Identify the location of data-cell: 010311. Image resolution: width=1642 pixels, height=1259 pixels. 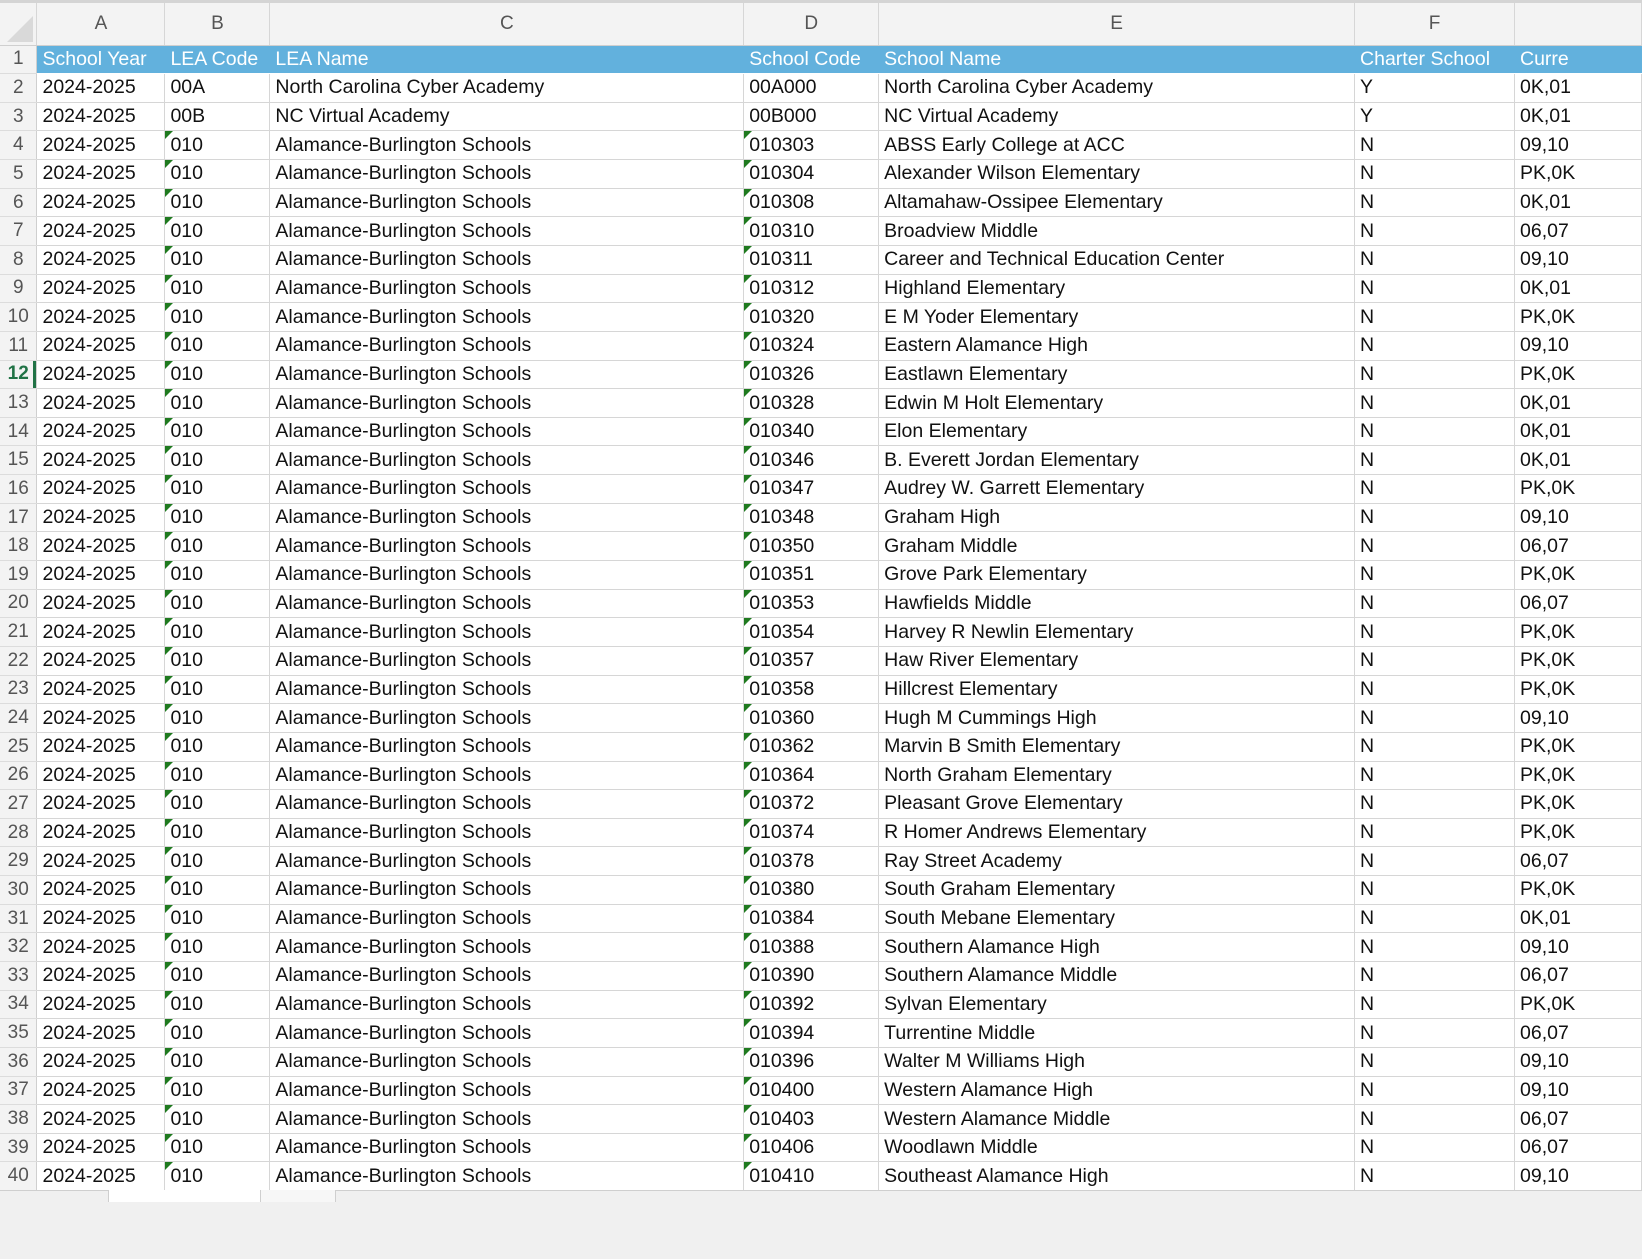
(811, 260).